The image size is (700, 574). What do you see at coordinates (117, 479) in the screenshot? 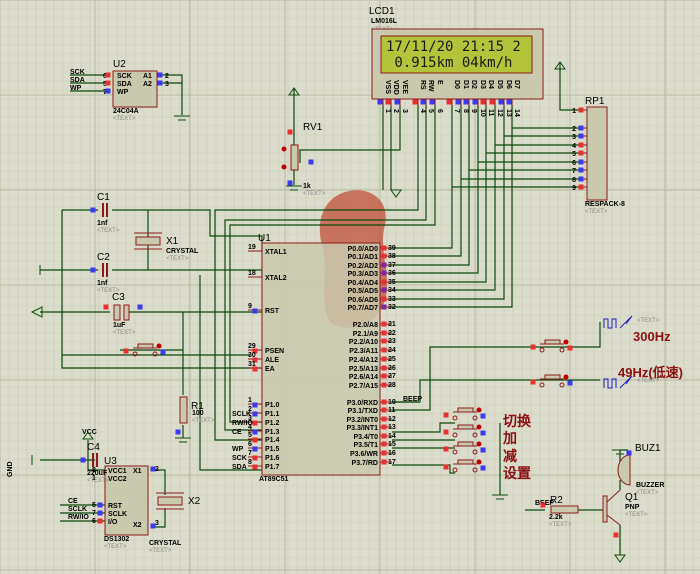
I see `u3-pin-name: VCC2` at bounding box center [117, 479].